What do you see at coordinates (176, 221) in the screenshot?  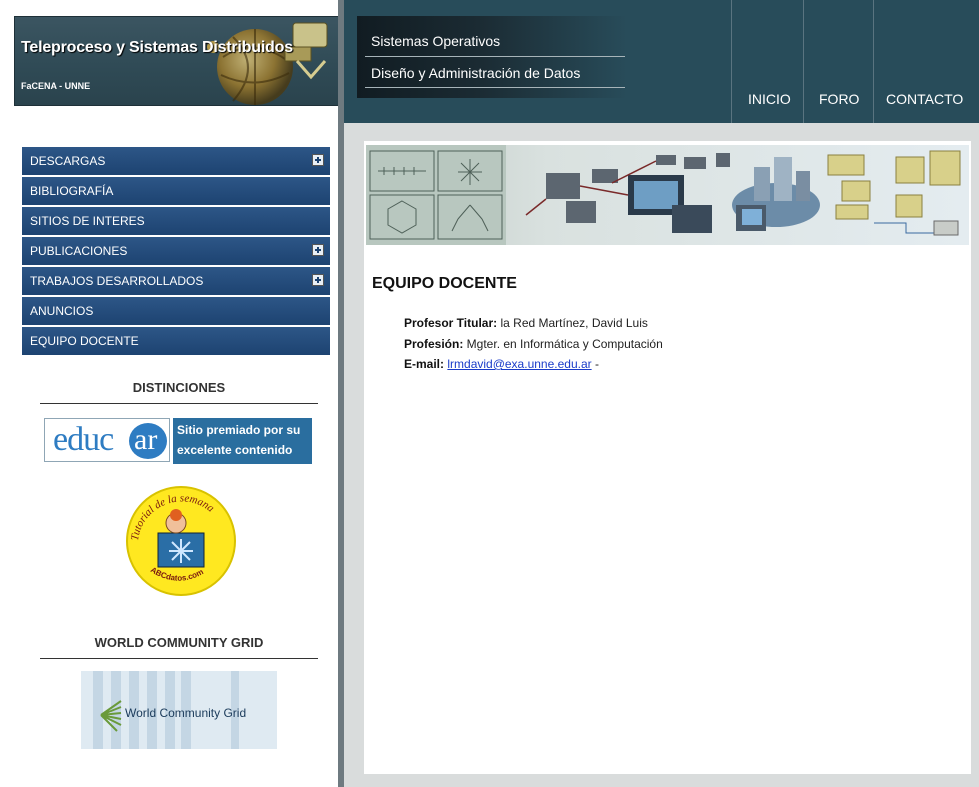 I see `menu-item-sitios-de-interes: SITIOS DE INTERES` at bounding box center [176, 221].